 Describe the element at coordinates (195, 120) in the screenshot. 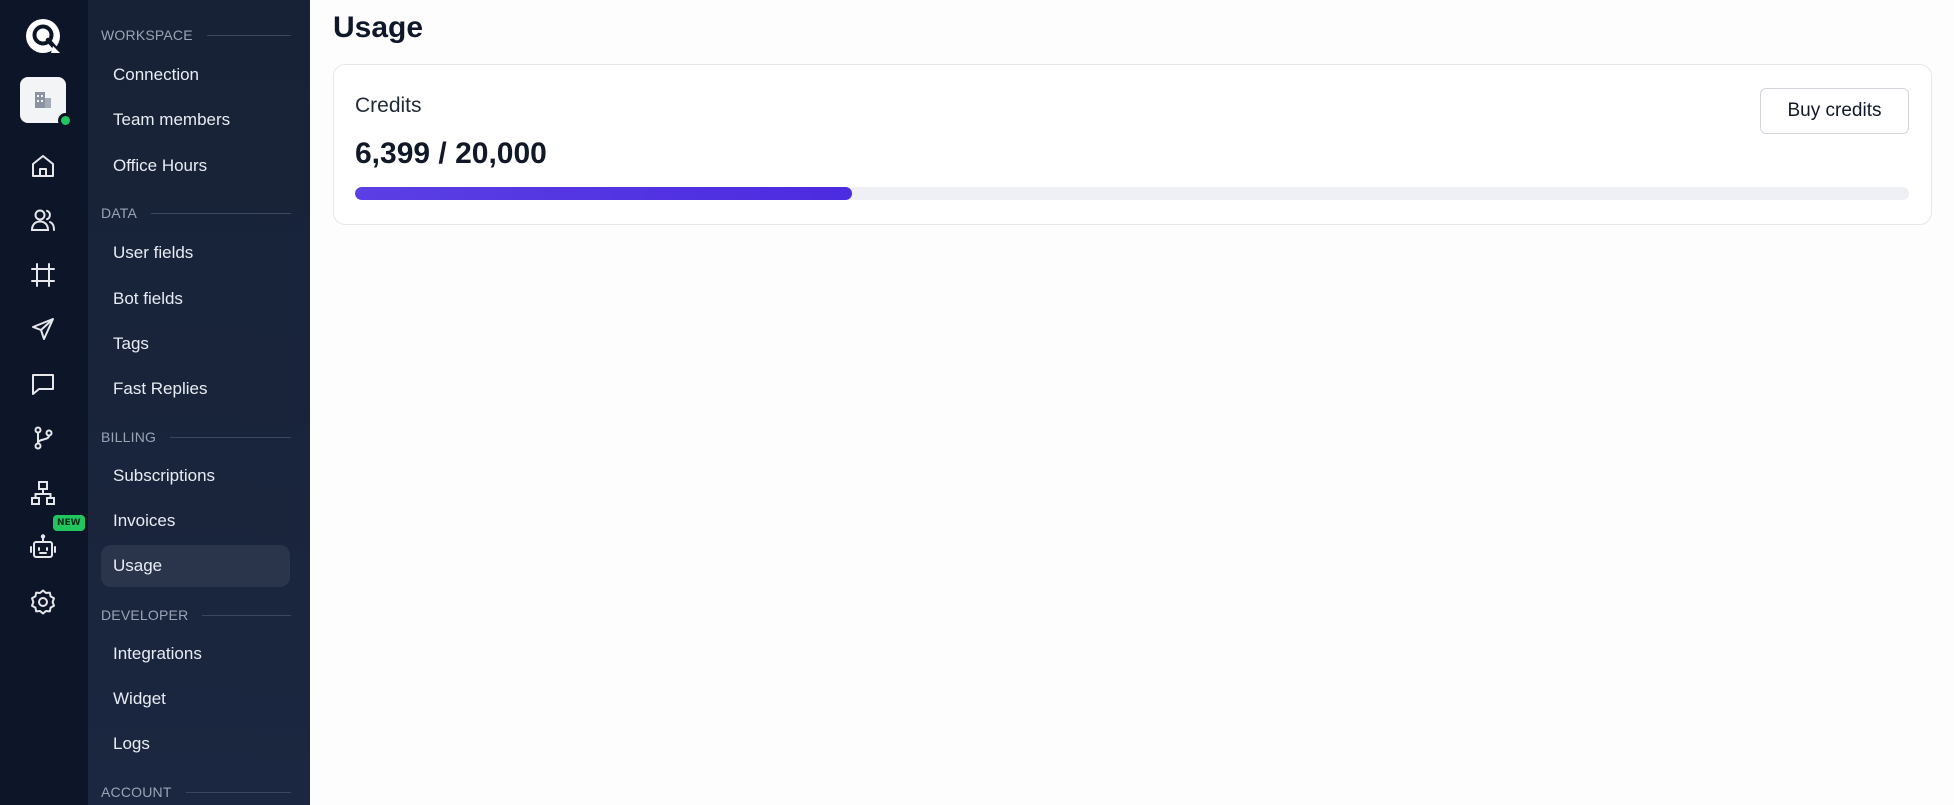

I see `sidebar-item-team-members: Team members` at that location.